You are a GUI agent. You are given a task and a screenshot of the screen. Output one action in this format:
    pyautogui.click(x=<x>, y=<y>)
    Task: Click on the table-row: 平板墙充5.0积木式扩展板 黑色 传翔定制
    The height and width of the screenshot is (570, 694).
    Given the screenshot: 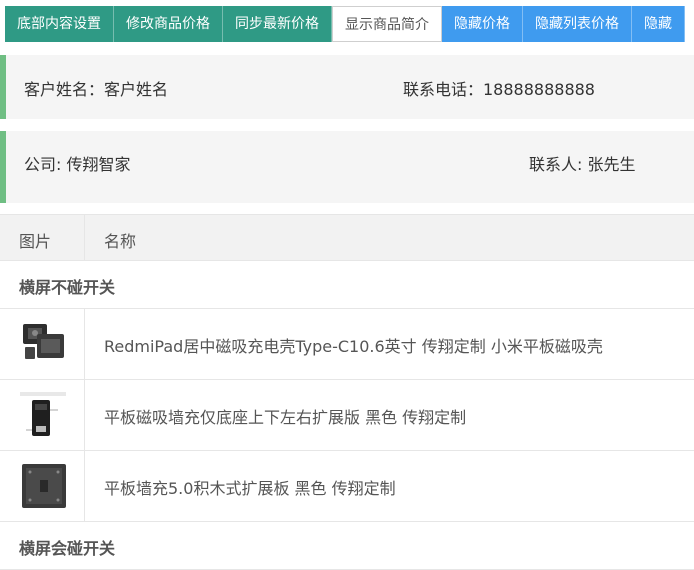 What is the action you would take?
    pyautogui.click(x=347, y=486)
    